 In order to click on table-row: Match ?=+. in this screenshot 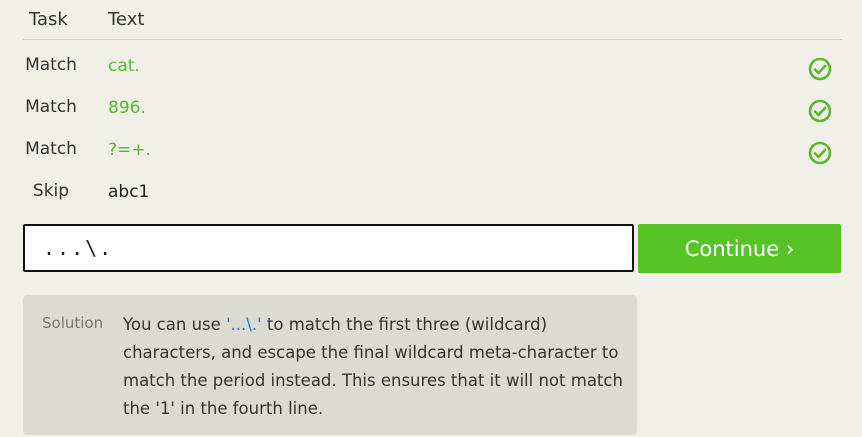, I will do `click(432, 149)`.